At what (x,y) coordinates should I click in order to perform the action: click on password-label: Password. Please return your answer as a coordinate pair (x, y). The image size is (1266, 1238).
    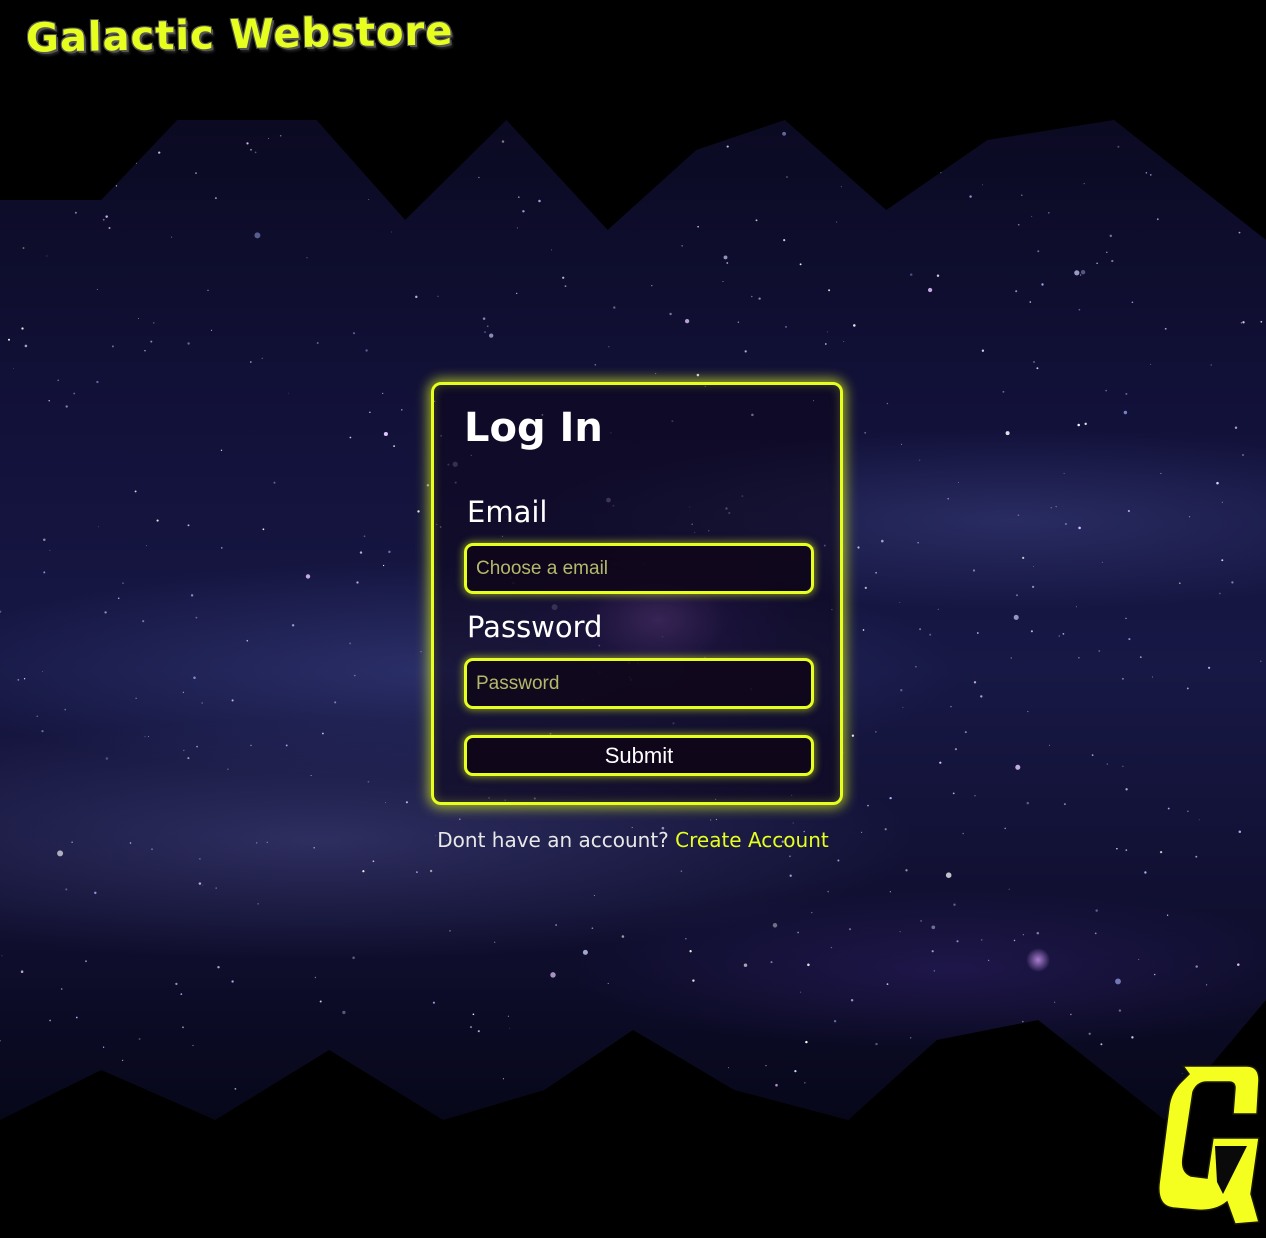
    Looking at the image, I should click on (535, 627).